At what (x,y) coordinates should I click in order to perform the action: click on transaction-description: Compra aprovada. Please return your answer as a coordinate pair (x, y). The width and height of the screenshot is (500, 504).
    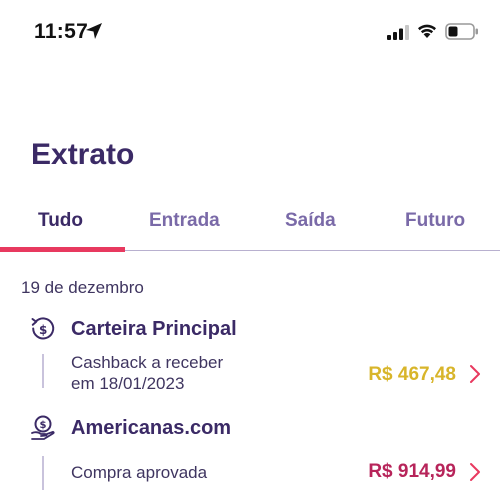
    Looking at the image, I should click on (139, 472).